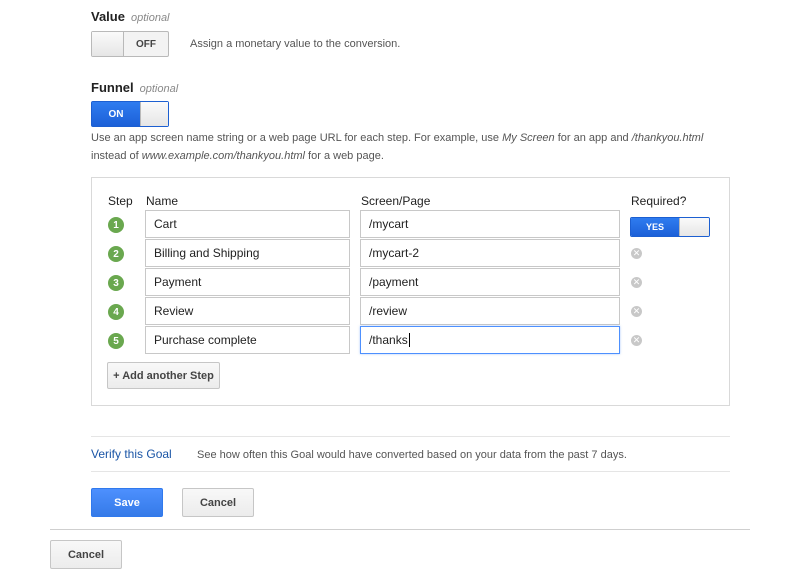 This screenshot has height=580, width=810. I want to click on funnel-toggle: ON, so click(130, 114).